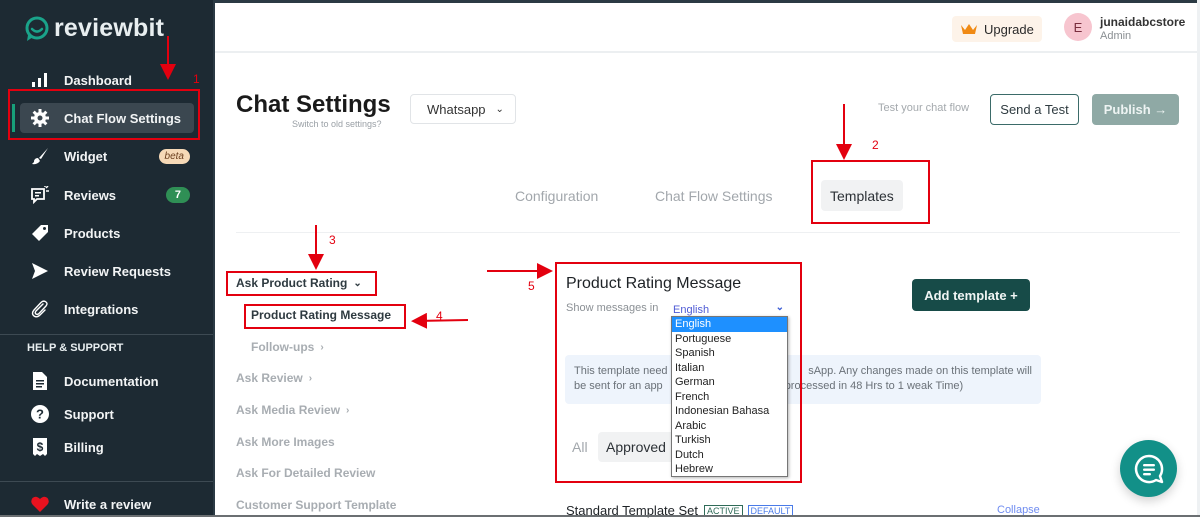  I want to click on sidebar-item-products: Products, so click(107, 233).